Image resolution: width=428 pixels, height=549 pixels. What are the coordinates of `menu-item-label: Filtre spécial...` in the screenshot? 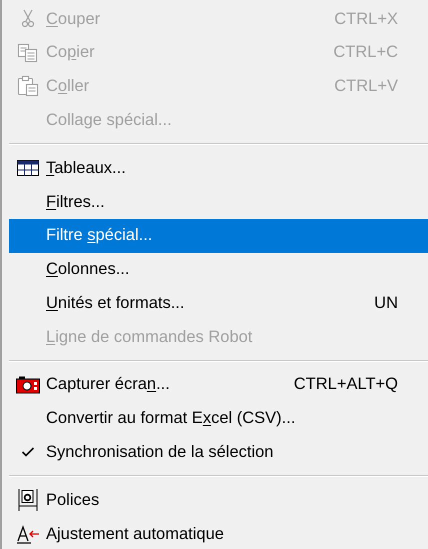 It's located at (100, 235).